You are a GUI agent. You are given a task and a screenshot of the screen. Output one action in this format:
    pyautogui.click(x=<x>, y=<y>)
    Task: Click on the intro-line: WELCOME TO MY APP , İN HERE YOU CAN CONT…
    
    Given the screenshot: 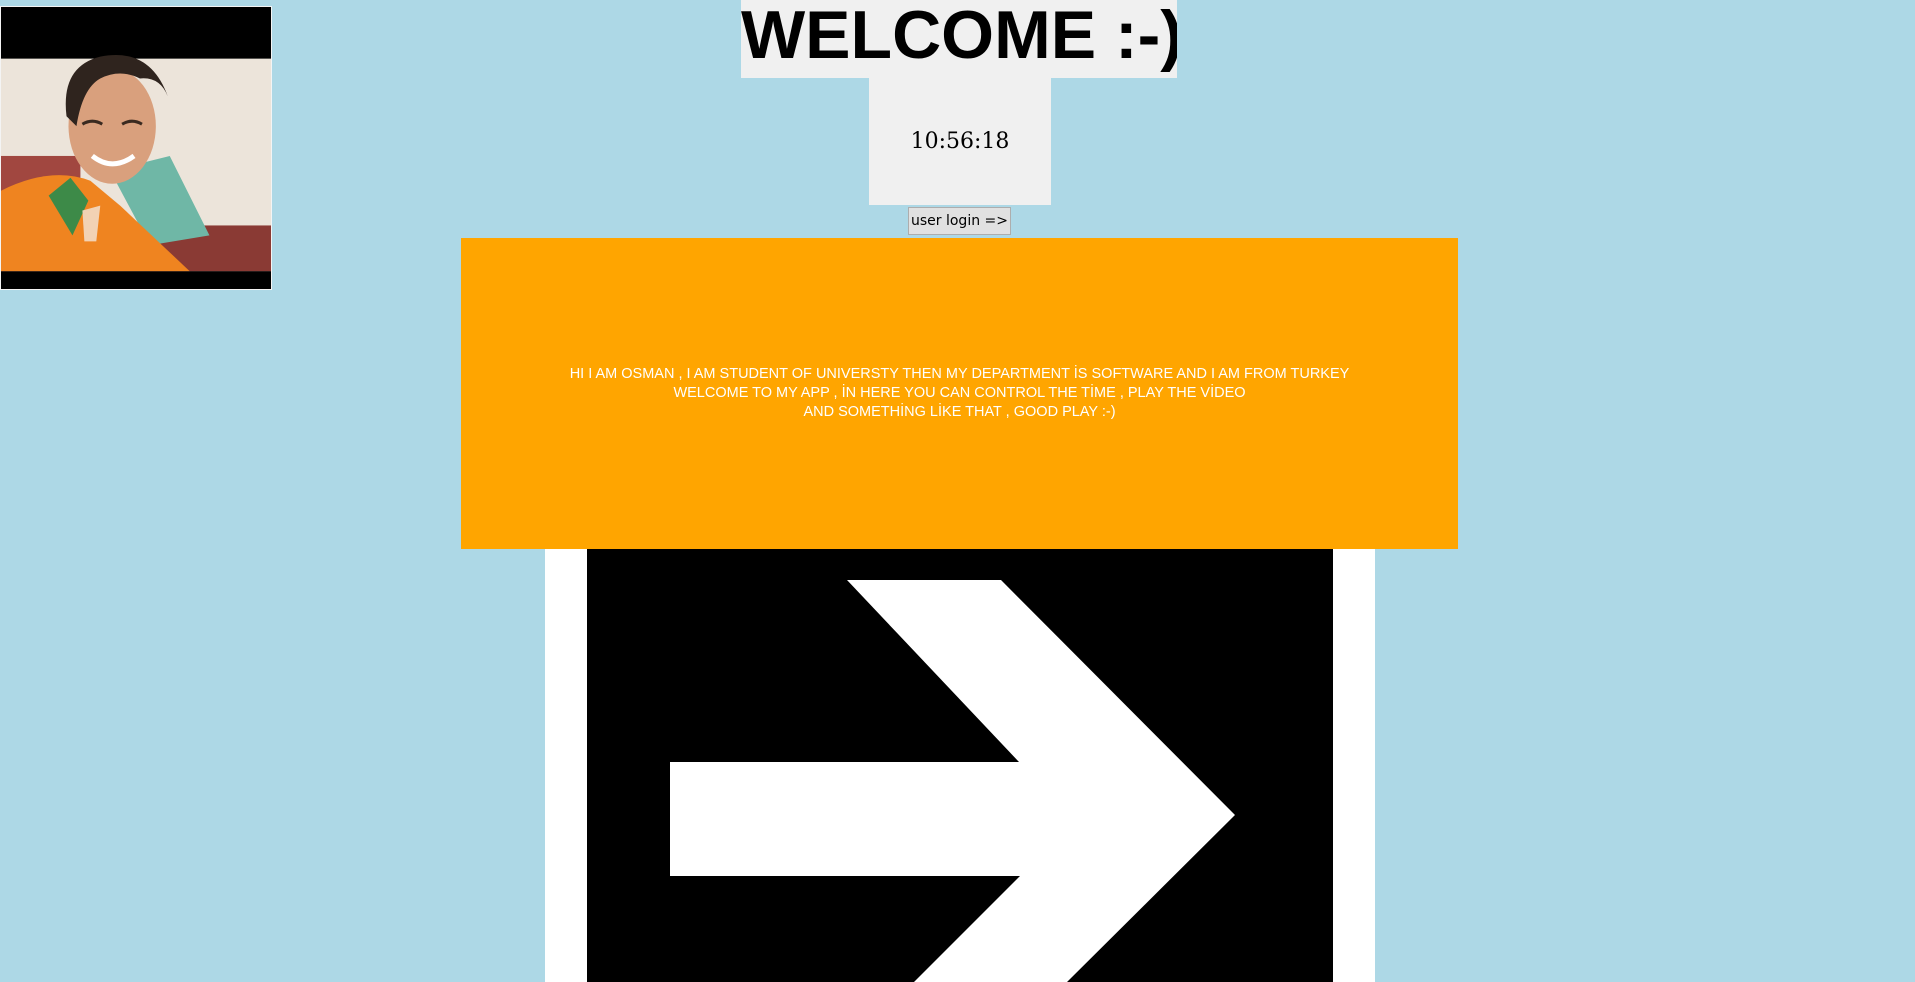 What is the action you would take?
    pyautogui.click(x=959, y=393)
    